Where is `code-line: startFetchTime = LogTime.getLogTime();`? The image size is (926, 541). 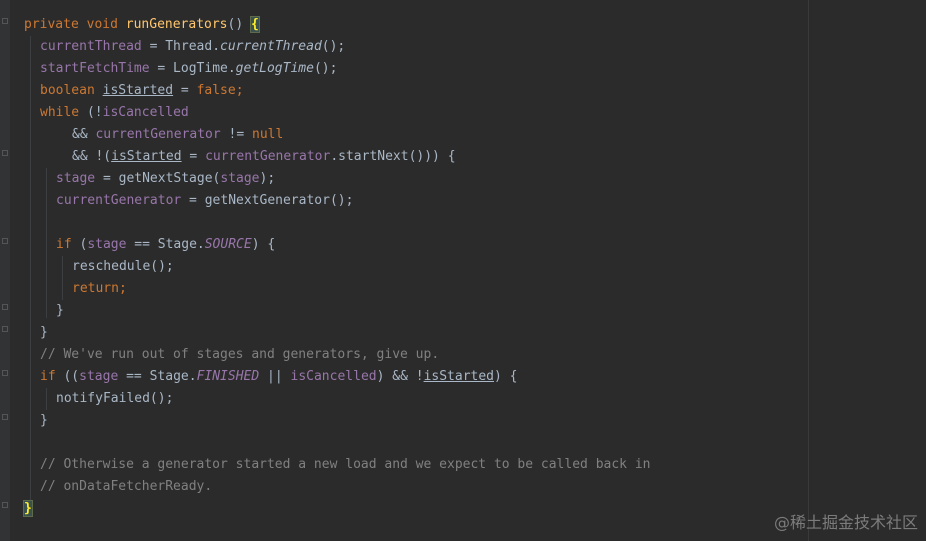
code-line: startFetchTime = LogTime.getLogTime(); is located at coordinates (188, 69).